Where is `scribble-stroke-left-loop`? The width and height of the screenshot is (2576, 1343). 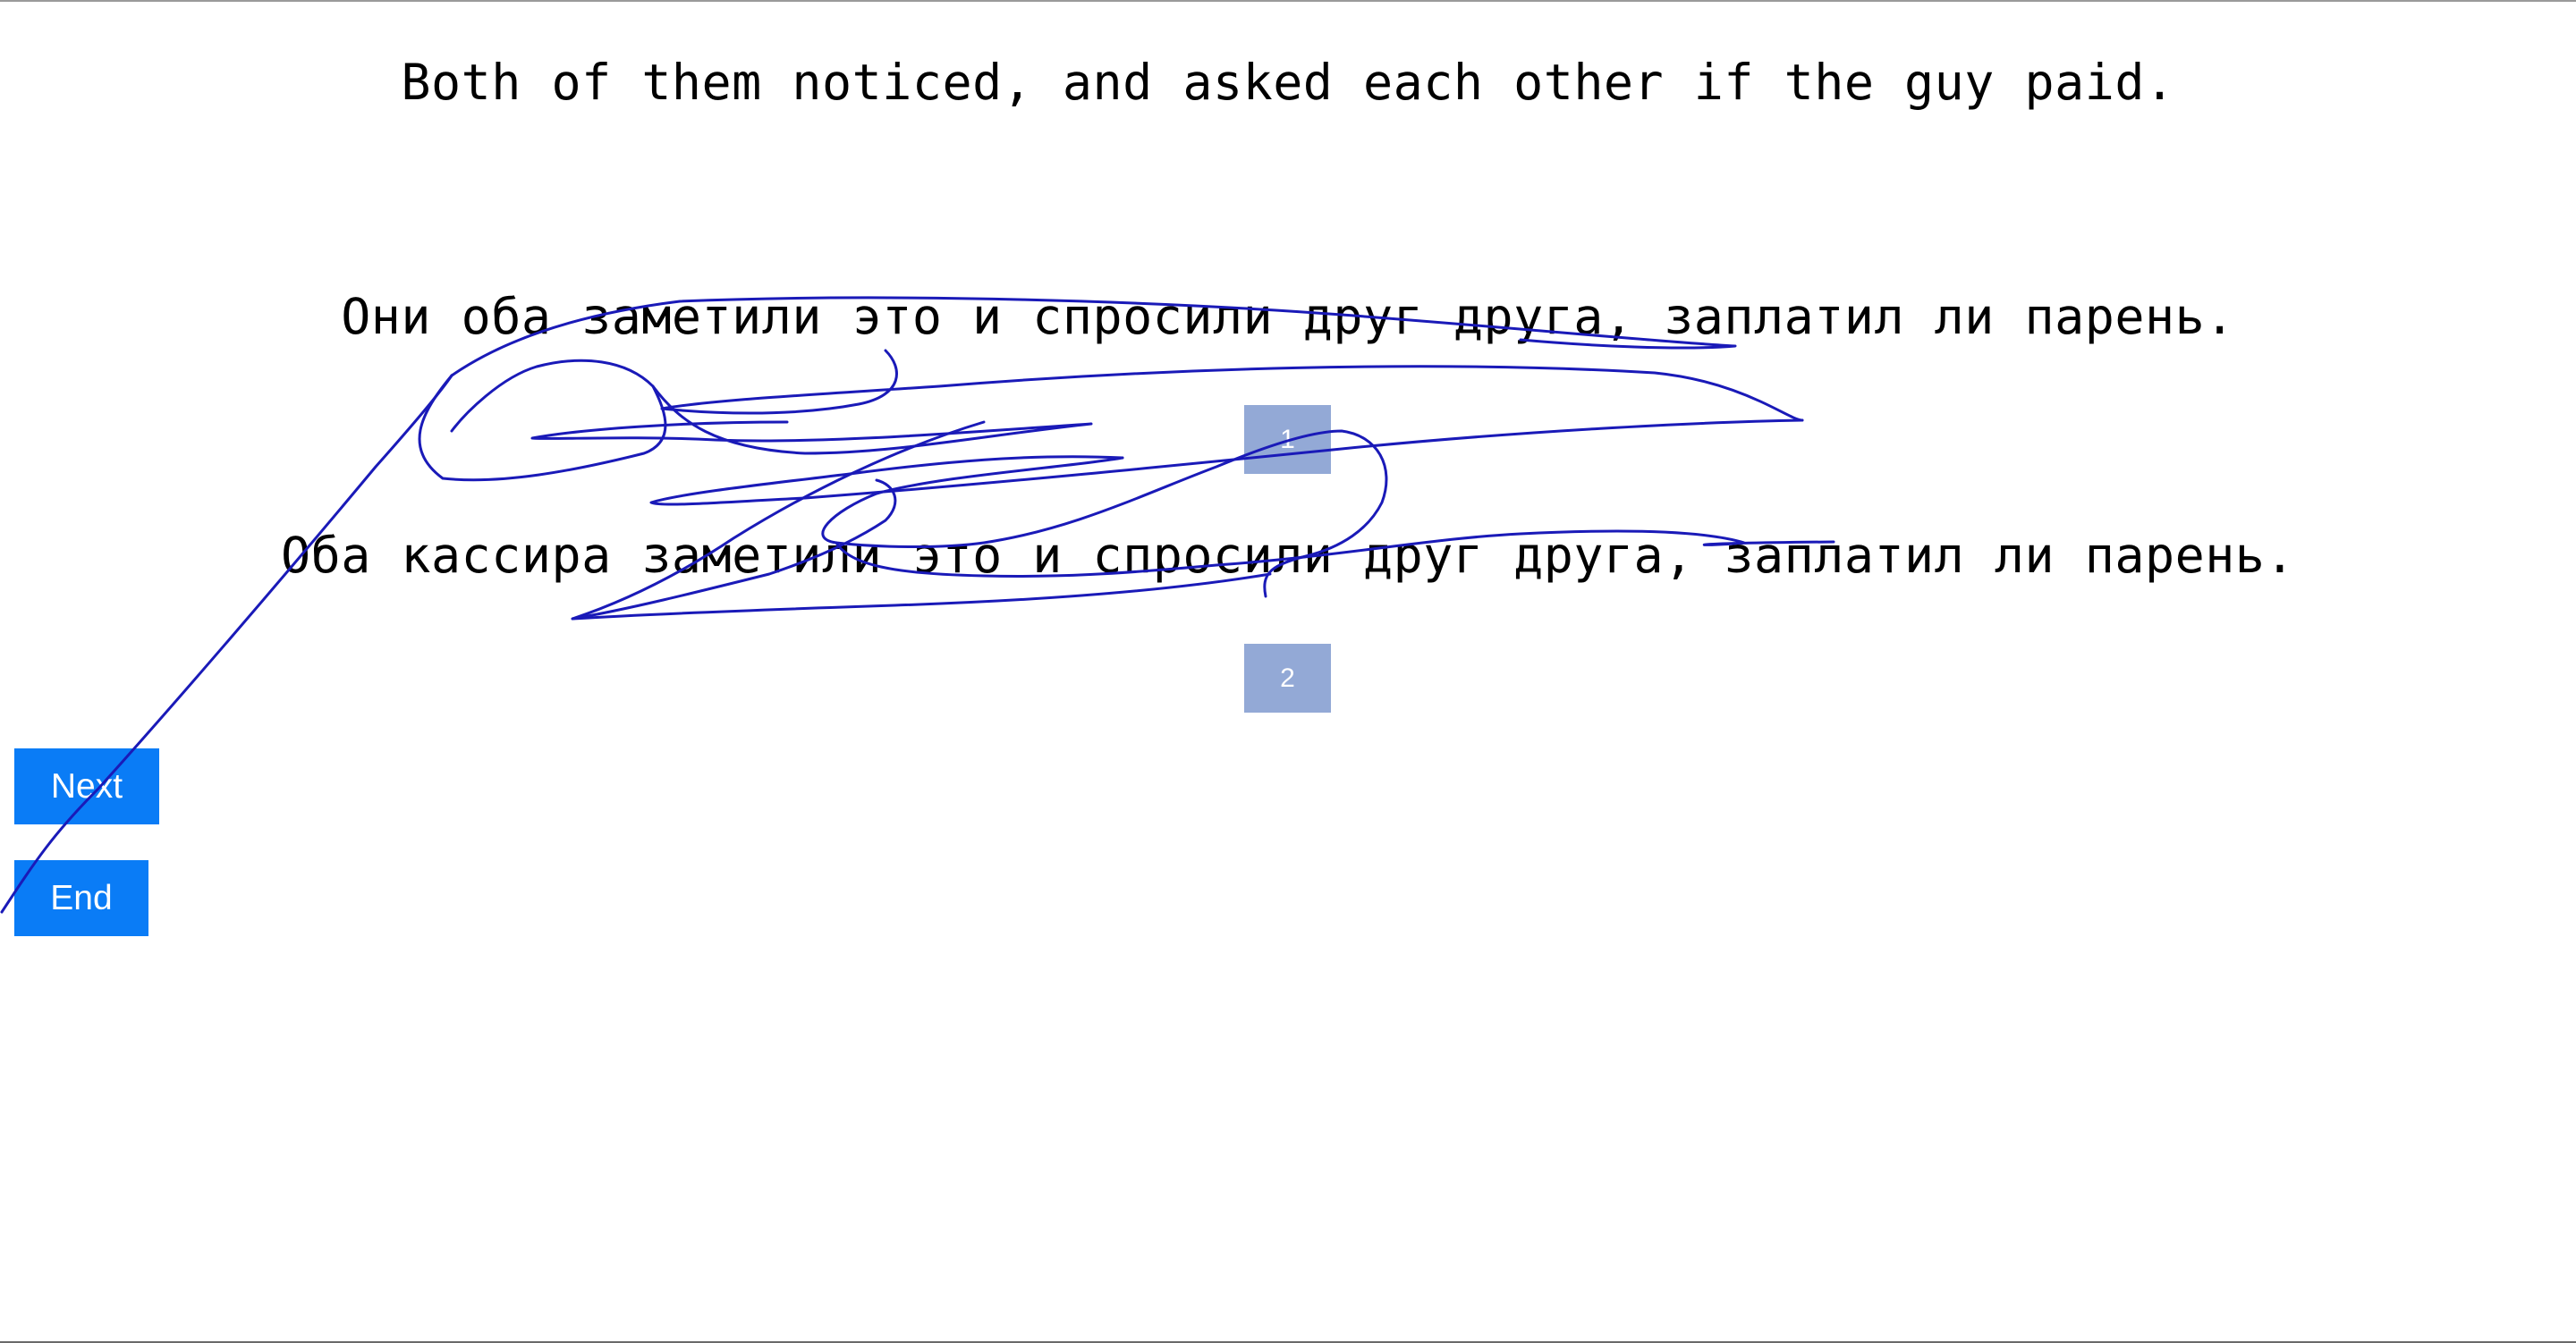 scribble-stroke-left-loop is located at coordinates (542, 420).